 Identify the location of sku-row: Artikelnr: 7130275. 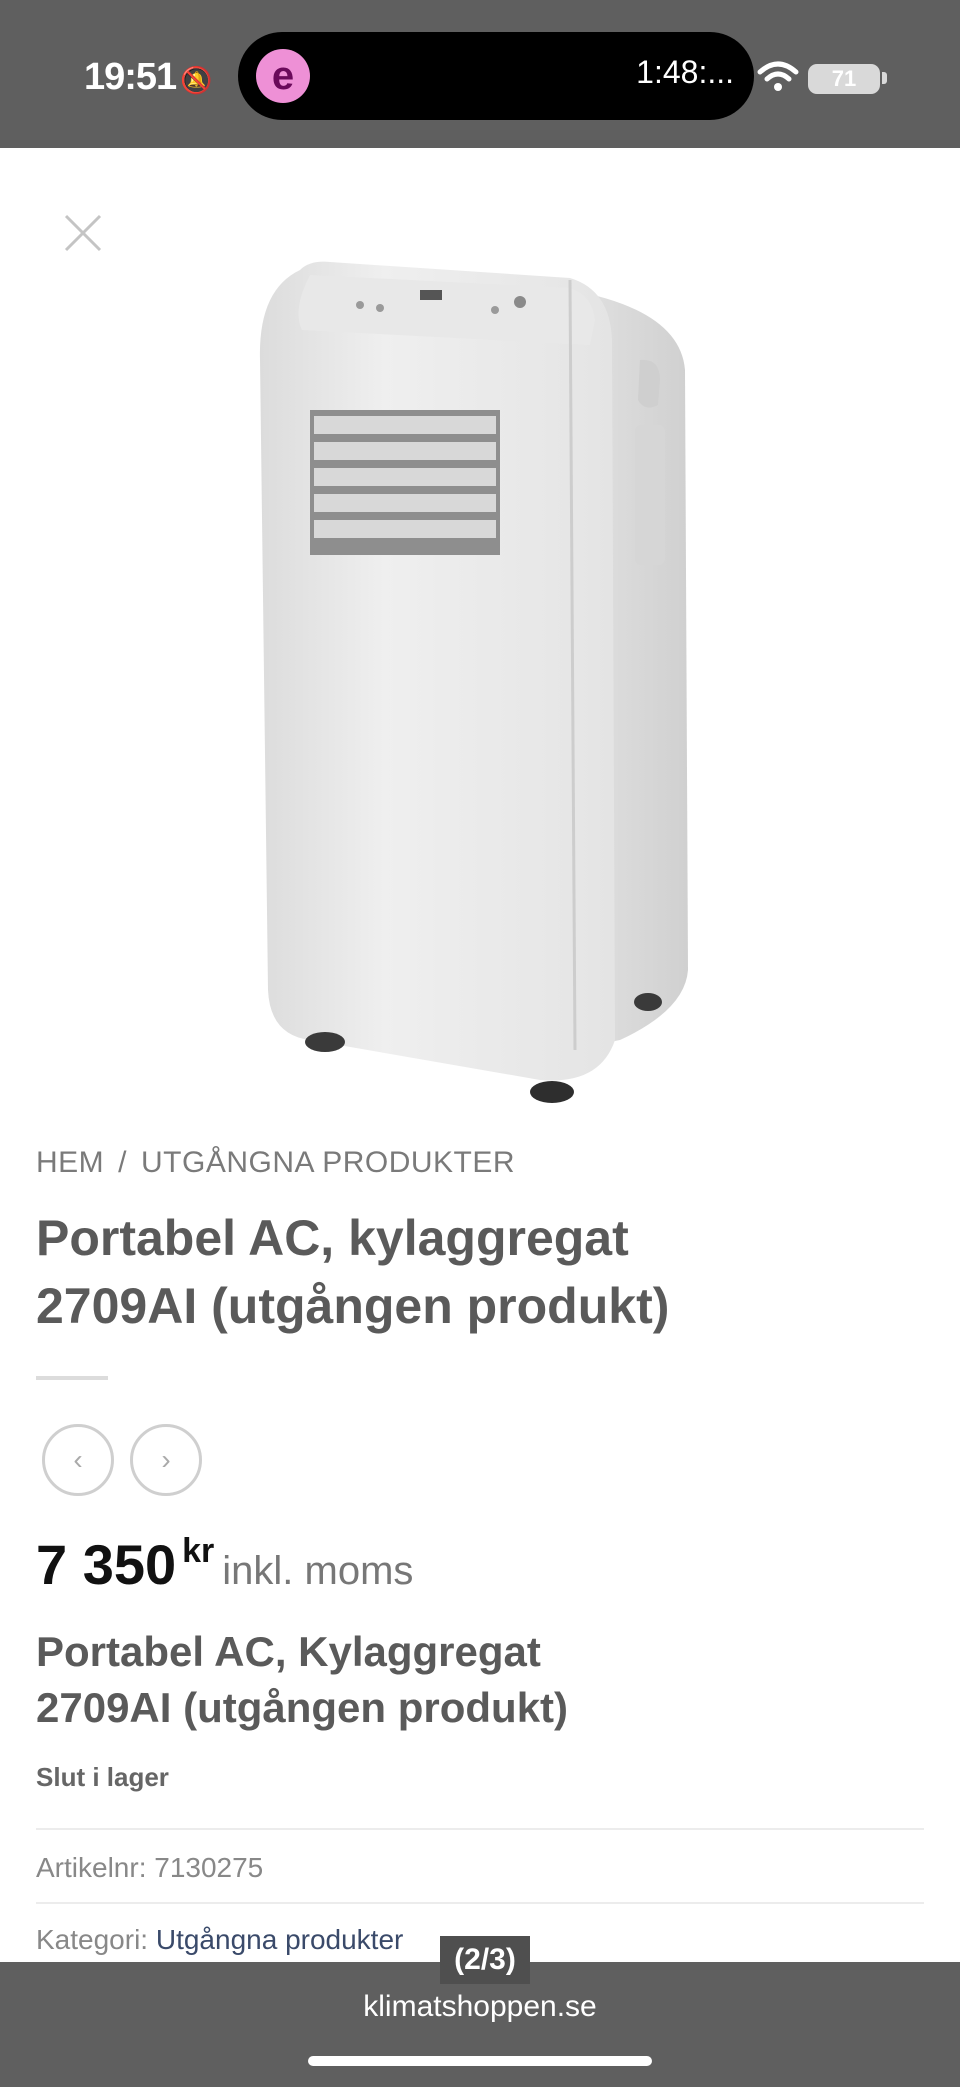
(149, 1868).